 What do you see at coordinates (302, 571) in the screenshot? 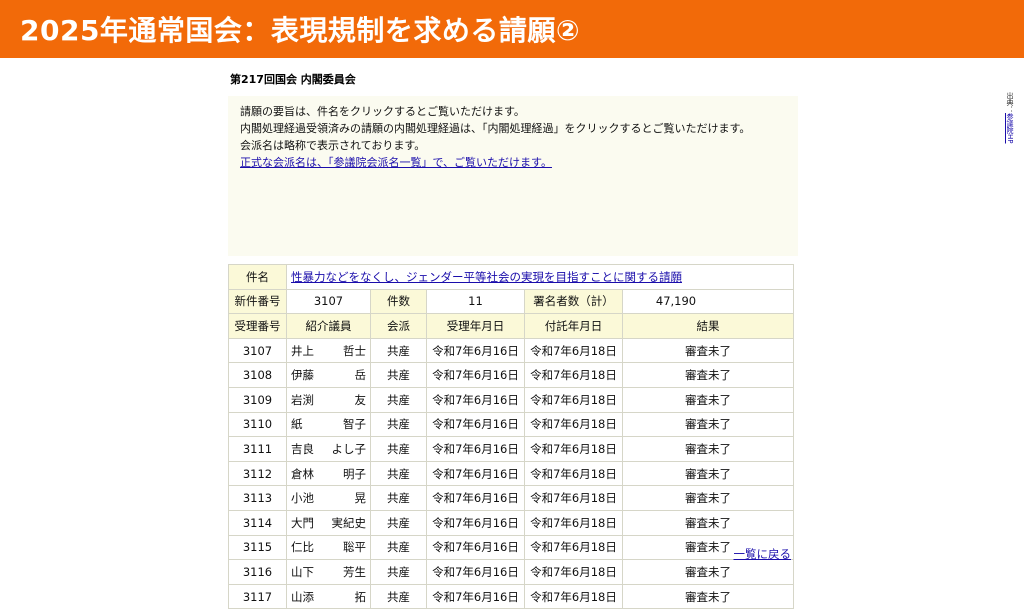
I see `introducer-last-name: 山下` at bounding box center [302, 571].